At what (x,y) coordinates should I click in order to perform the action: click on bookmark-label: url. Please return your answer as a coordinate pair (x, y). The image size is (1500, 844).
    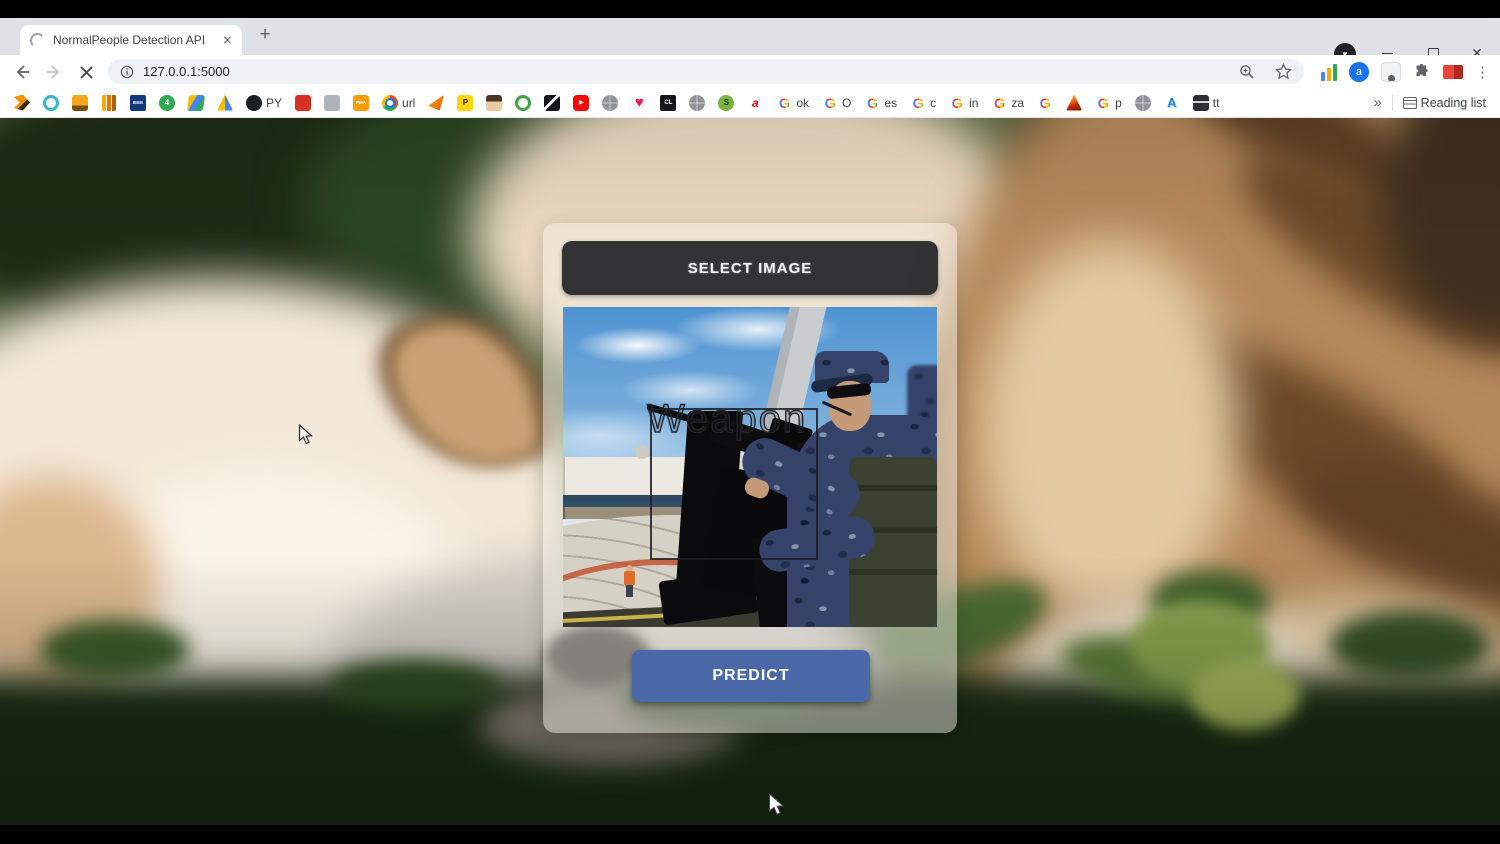
    Looking at the image, I should click on (409, 102).